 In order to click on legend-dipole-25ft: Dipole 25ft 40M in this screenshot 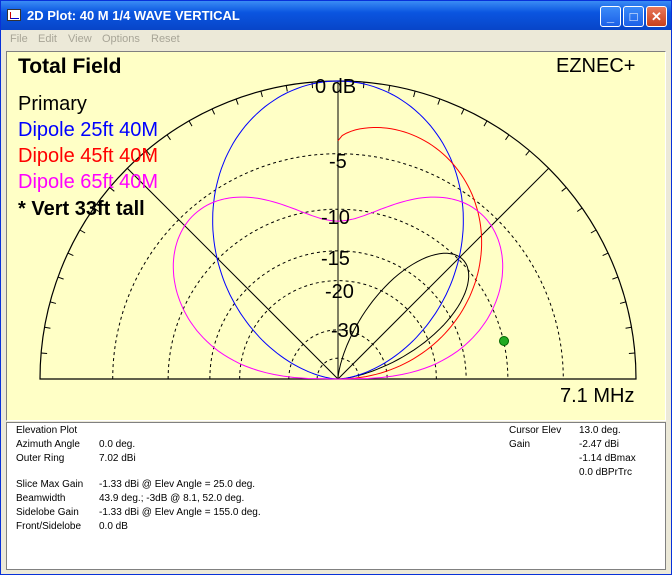, I will do `click(88, 130)`.